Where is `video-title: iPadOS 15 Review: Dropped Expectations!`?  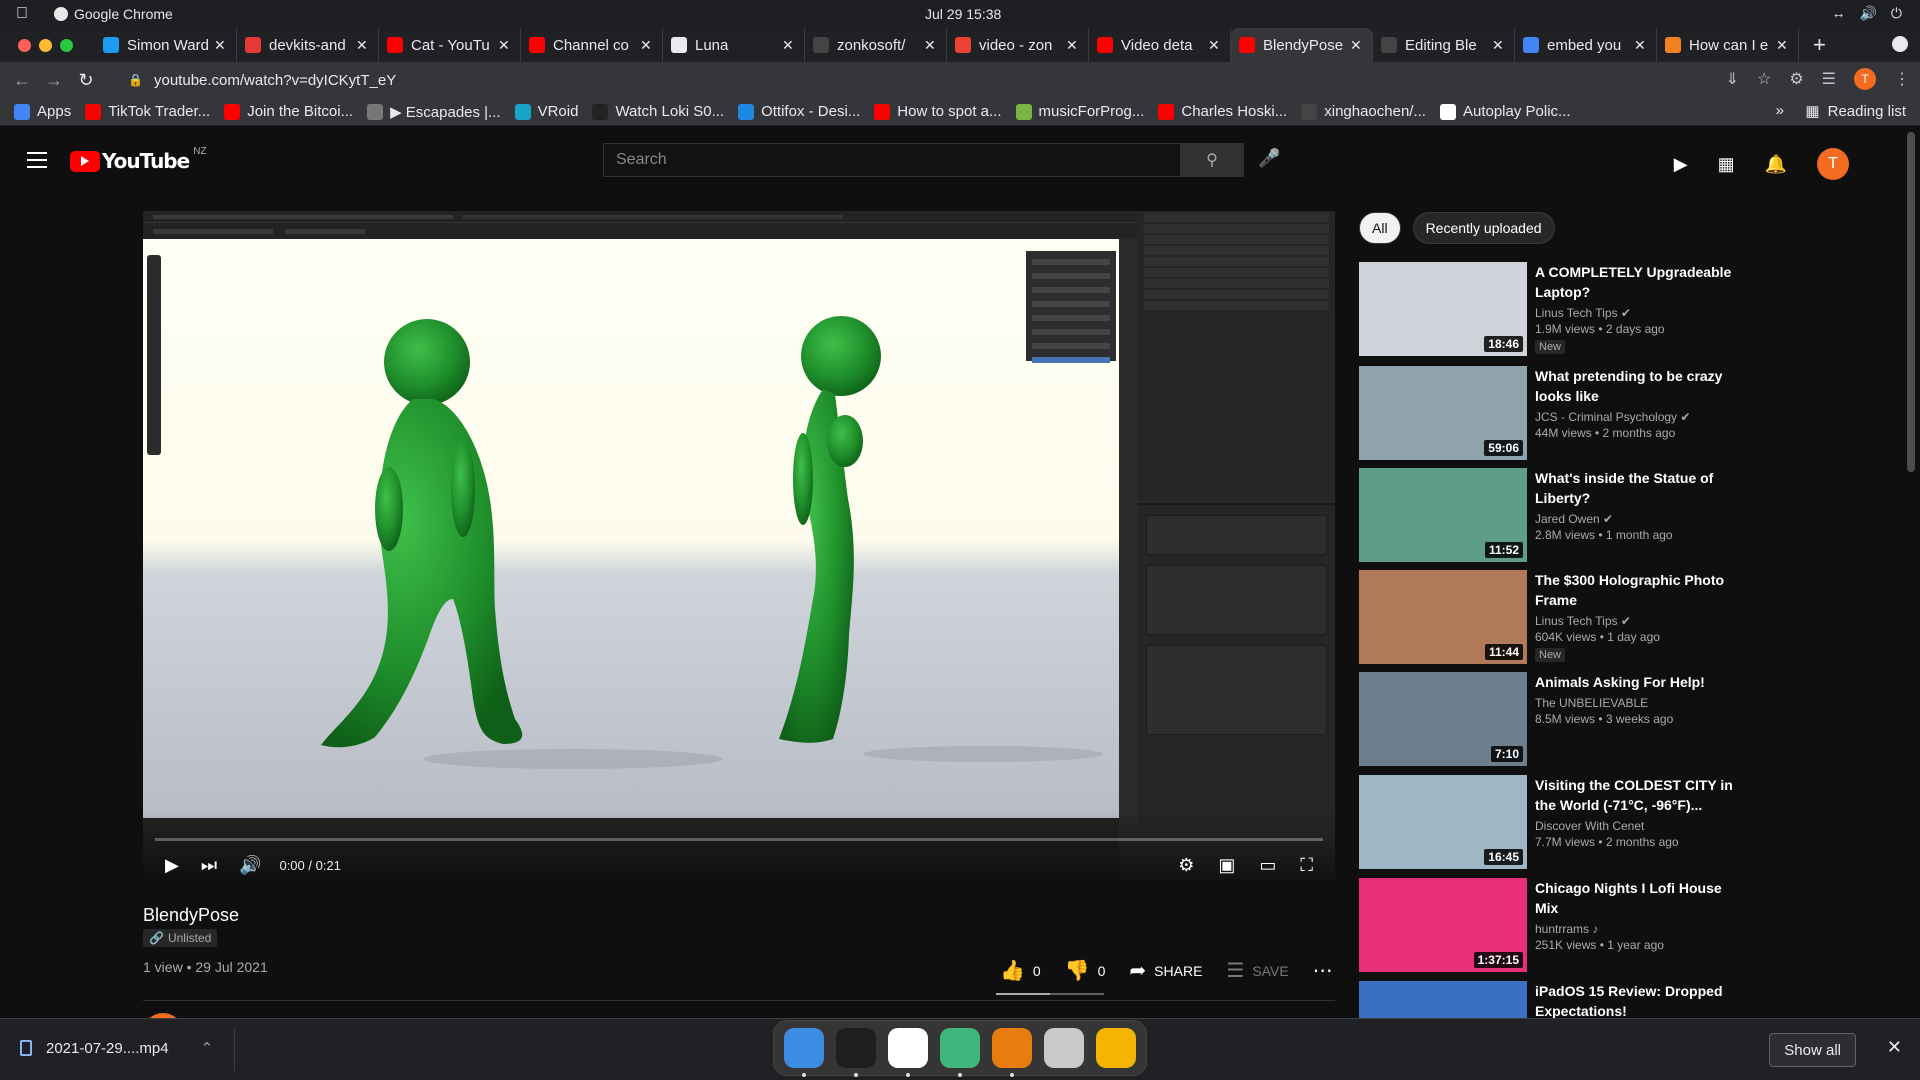 video-title: iPadOS 15 Review: Dropped Expectations! is located at coordinates (1635, 1001).